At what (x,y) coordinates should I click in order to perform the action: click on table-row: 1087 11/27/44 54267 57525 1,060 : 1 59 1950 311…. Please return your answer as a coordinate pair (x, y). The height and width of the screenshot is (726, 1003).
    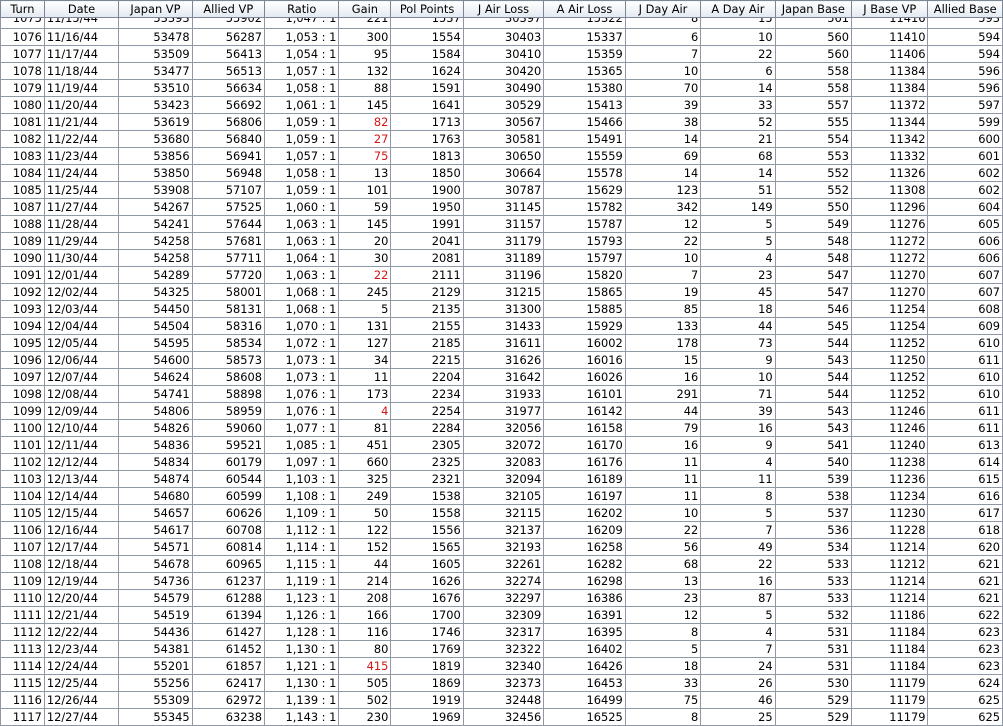
    Looking at the image, I should click on (501, 207).